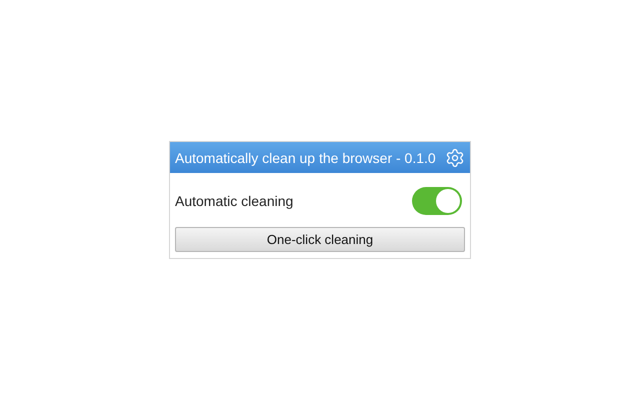 This screenshot has height=400, width=640. What do you see at coordinates (320, 239) in the screenshot?
I see `clean-button: One-click cleaning` at bounding box center [320, 239].